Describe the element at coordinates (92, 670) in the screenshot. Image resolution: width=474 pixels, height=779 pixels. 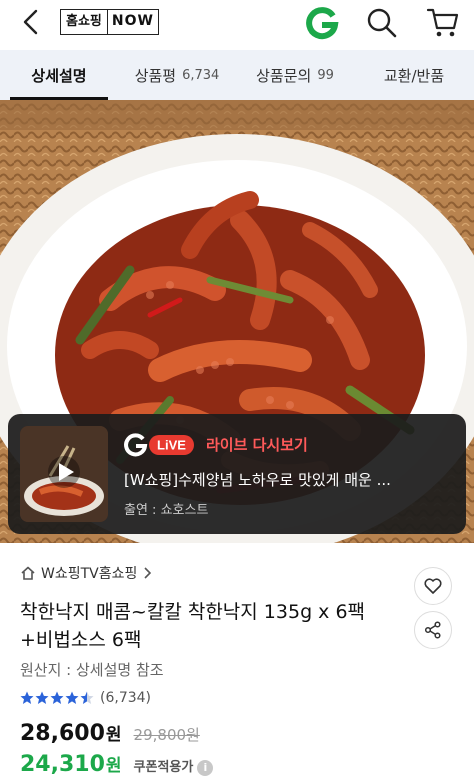
I see `origin-info: 원산지 : 상세설명 참조` at that location.